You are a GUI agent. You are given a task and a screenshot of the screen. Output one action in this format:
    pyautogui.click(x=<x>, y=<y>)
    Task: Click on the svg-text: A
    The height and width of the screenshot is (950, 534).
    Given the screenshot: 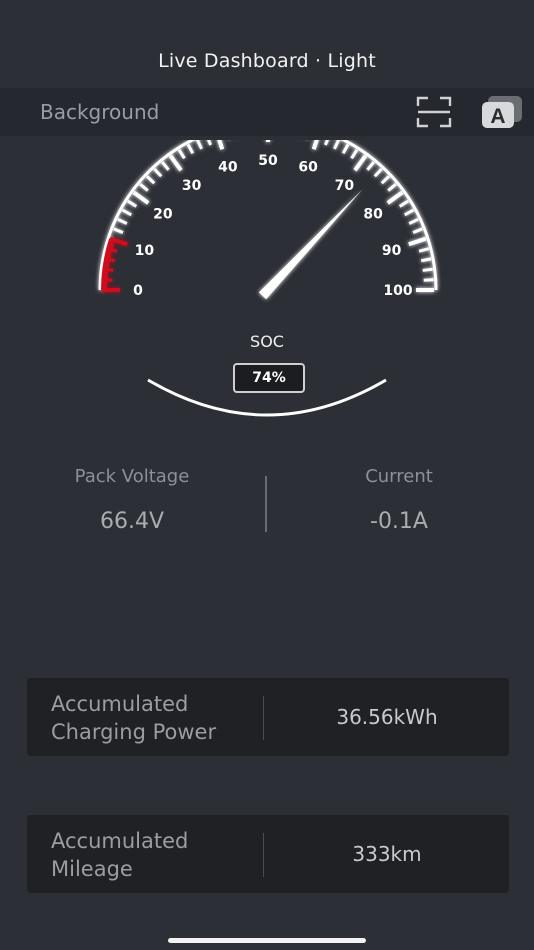 What is the action you would take?
    pyautogui.click(x=497, y=116)
    